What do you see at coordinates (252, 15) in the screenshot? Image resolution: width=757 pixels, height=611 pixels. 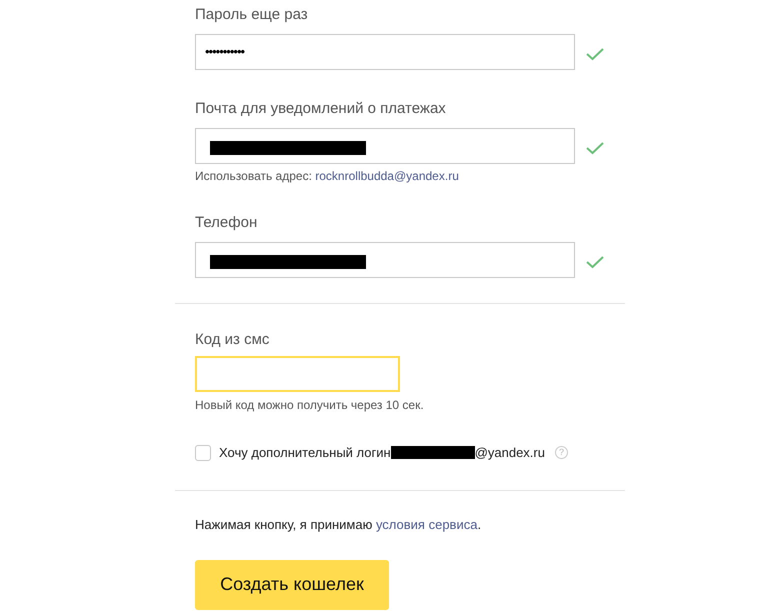 I see `field-label: Пароль еще раз` at bounding box center [252, 15].